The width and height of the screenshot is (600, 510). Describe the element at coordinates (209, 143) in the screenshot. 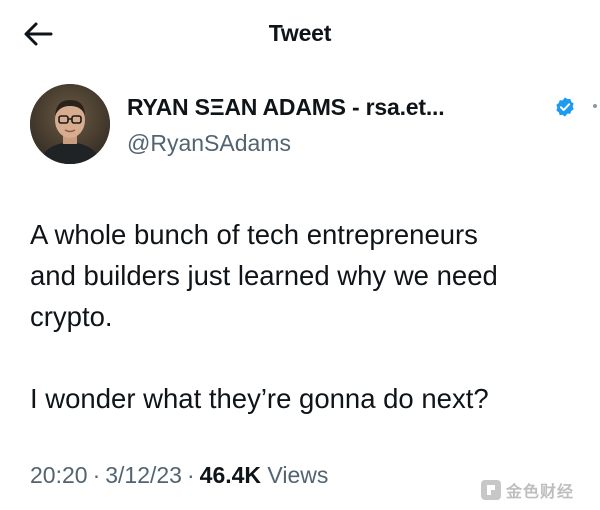

I see `author-handle: @RyanSAdams` at that location.